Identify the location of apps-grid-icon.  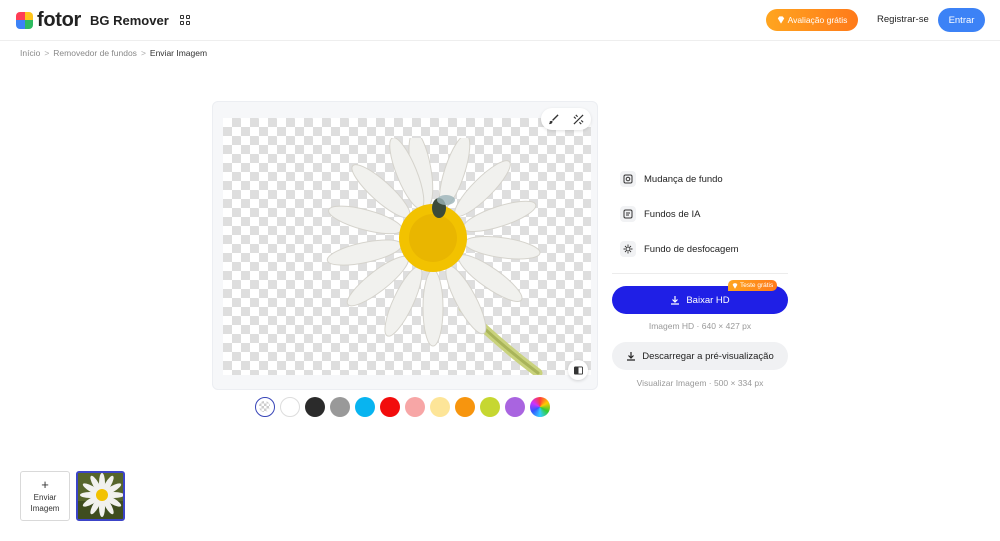
(185, 20).